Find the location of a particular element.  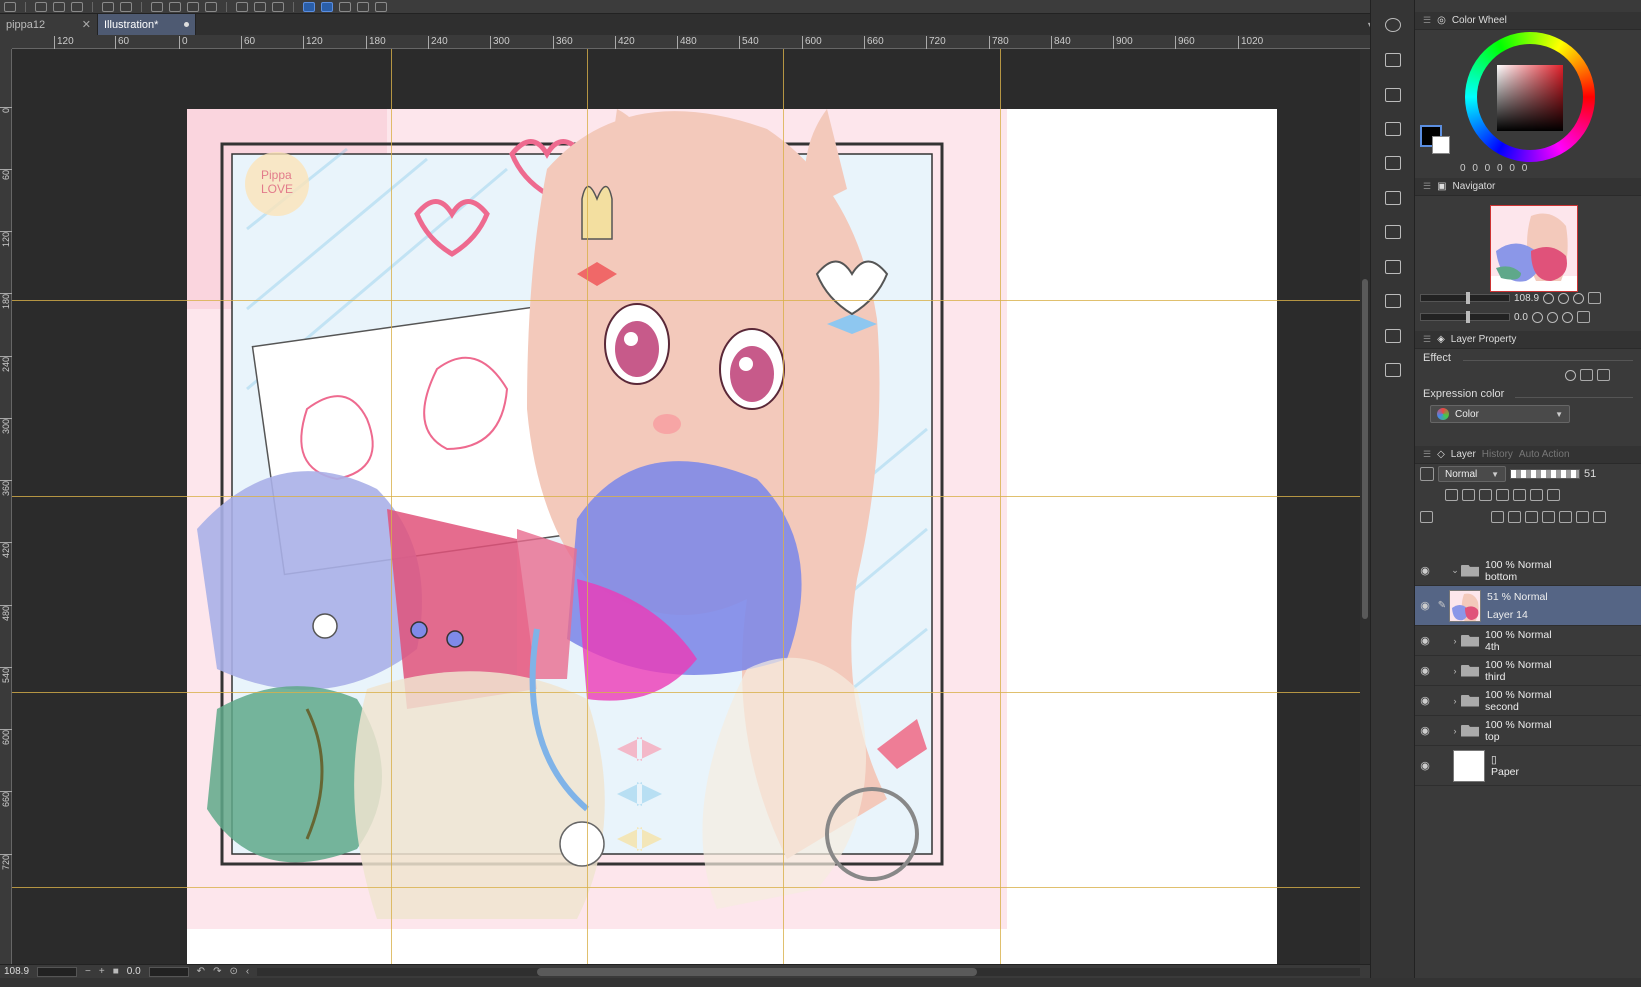

new-vector-layer-icon is located at coordinates (1514, 517).